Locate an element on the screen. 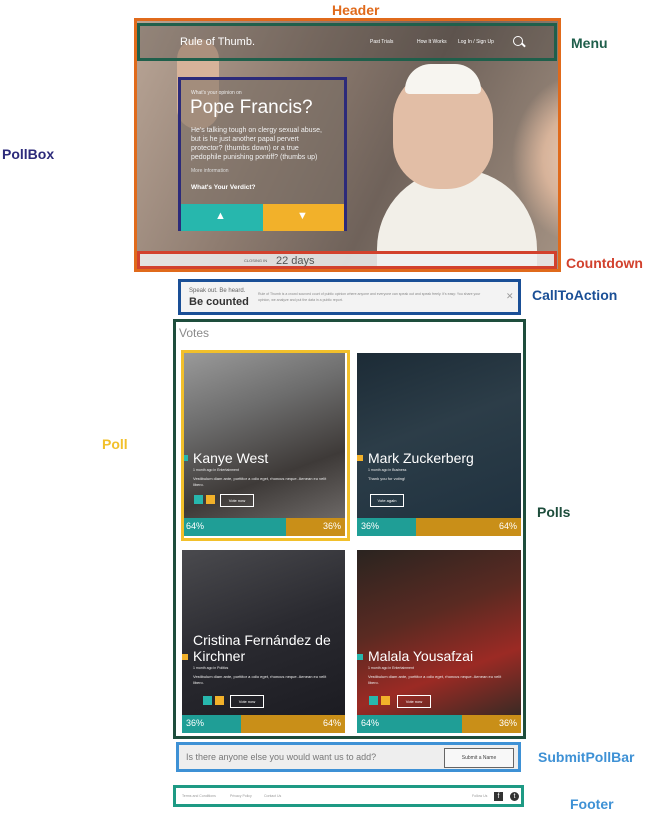 The image size is (656, 815). footer-follow: Follow Us is located at coordinates (480, 796).